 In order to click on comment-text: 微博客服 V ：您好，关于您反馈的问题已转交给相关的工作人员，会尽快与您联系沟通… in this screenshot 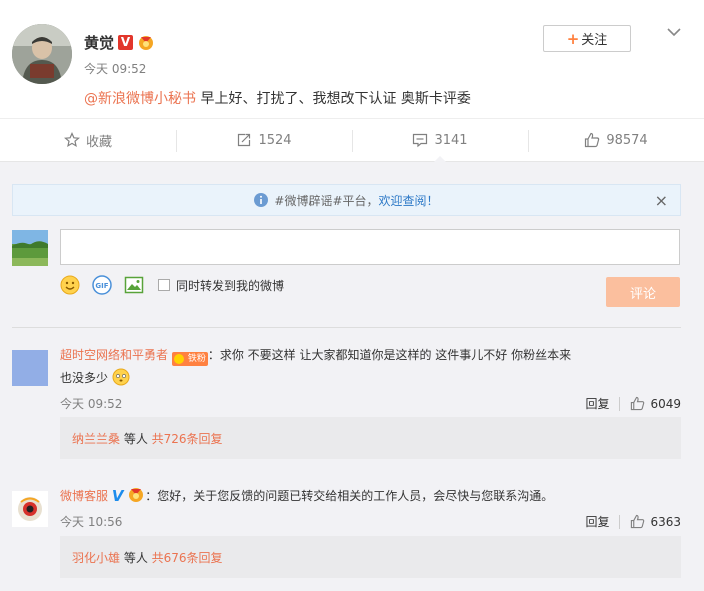, I will do `click(370, 496)`.